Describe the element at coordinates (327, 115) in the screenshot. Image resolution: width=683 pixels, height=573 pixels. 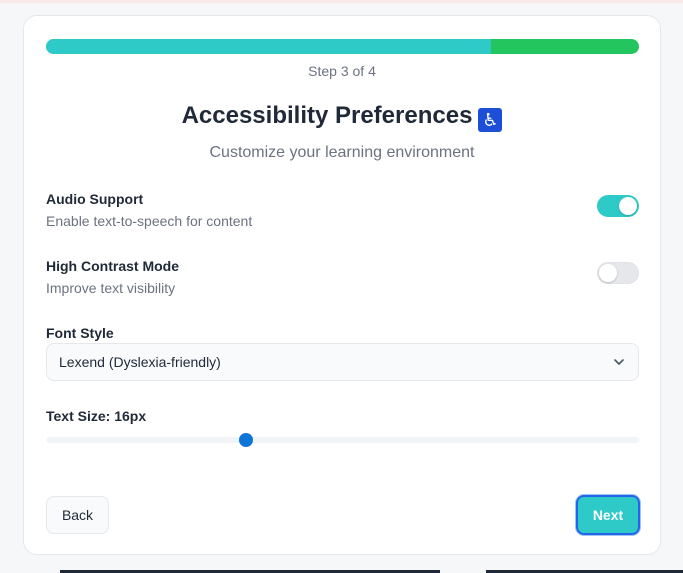
I see `page-title-text: Accessibility Preferences` at that location.